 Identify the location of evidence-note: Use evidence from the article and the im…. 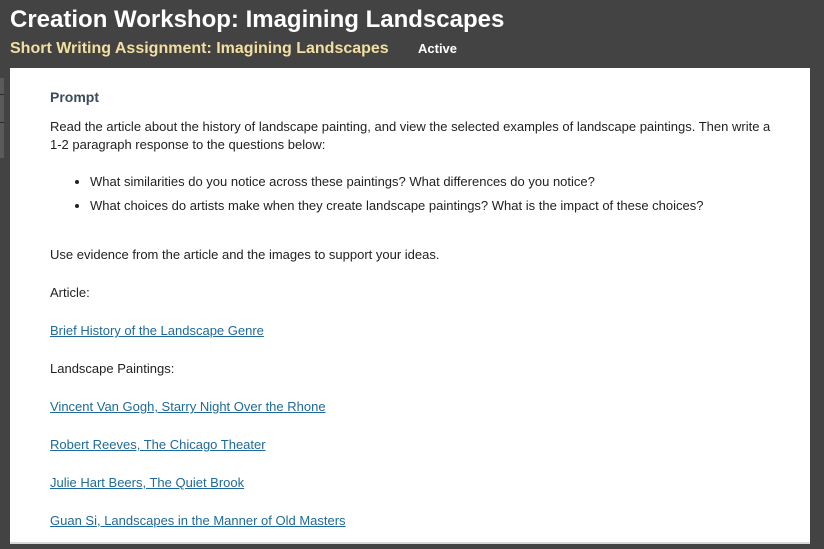
(245, 254).